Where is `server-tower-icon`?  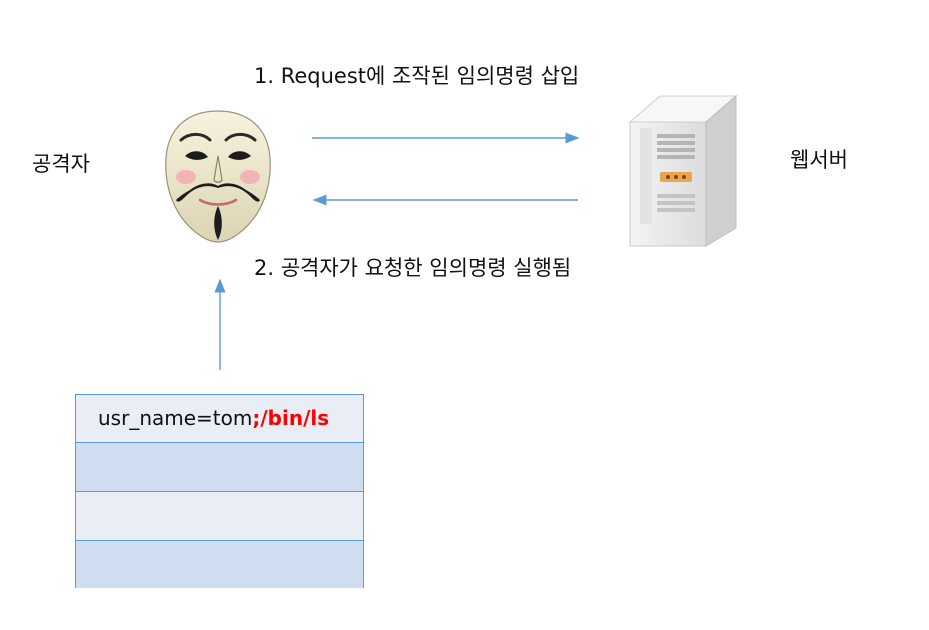
server-tower-icon is located at coordinates (683, 170).